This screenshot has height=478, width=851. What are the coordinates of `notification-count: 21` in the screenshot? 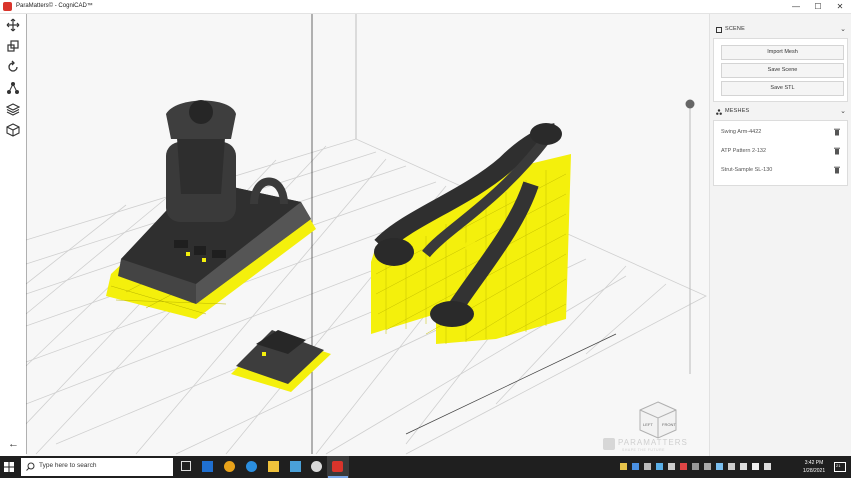 It's located at (838, 465).